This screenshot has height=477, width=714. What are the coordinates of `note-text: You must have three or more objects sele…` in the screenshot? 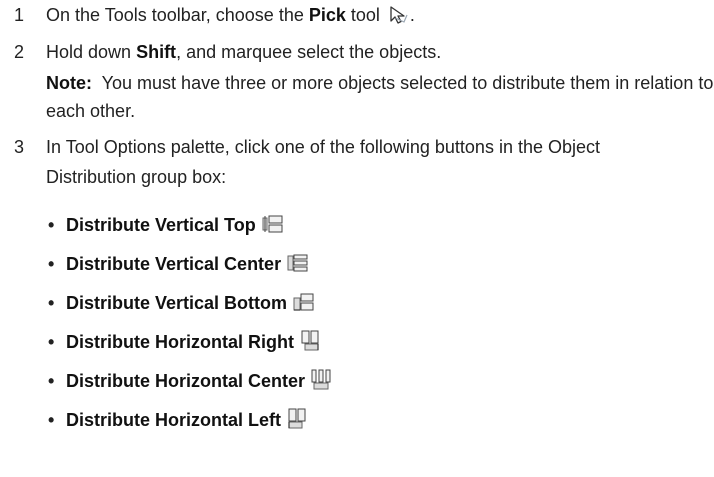 It's located at (380, 97).